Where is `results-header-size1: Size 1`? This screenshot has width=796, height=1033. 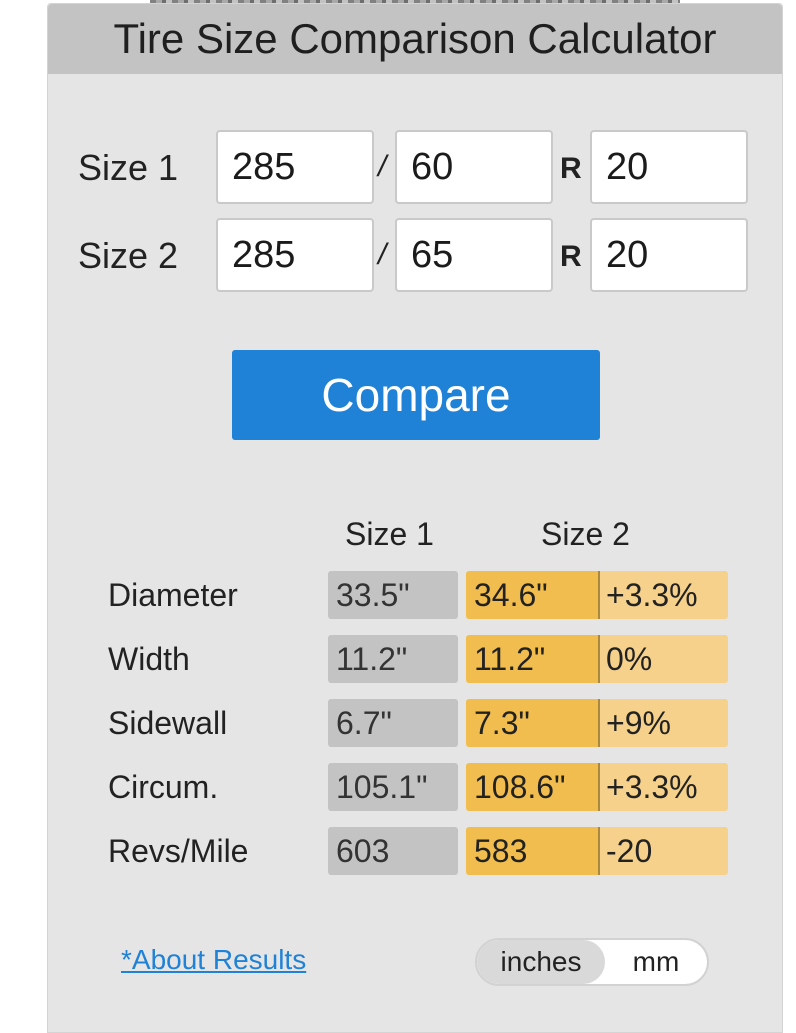
results-header-size1: Size 1 is located at coordinates (389, 534).